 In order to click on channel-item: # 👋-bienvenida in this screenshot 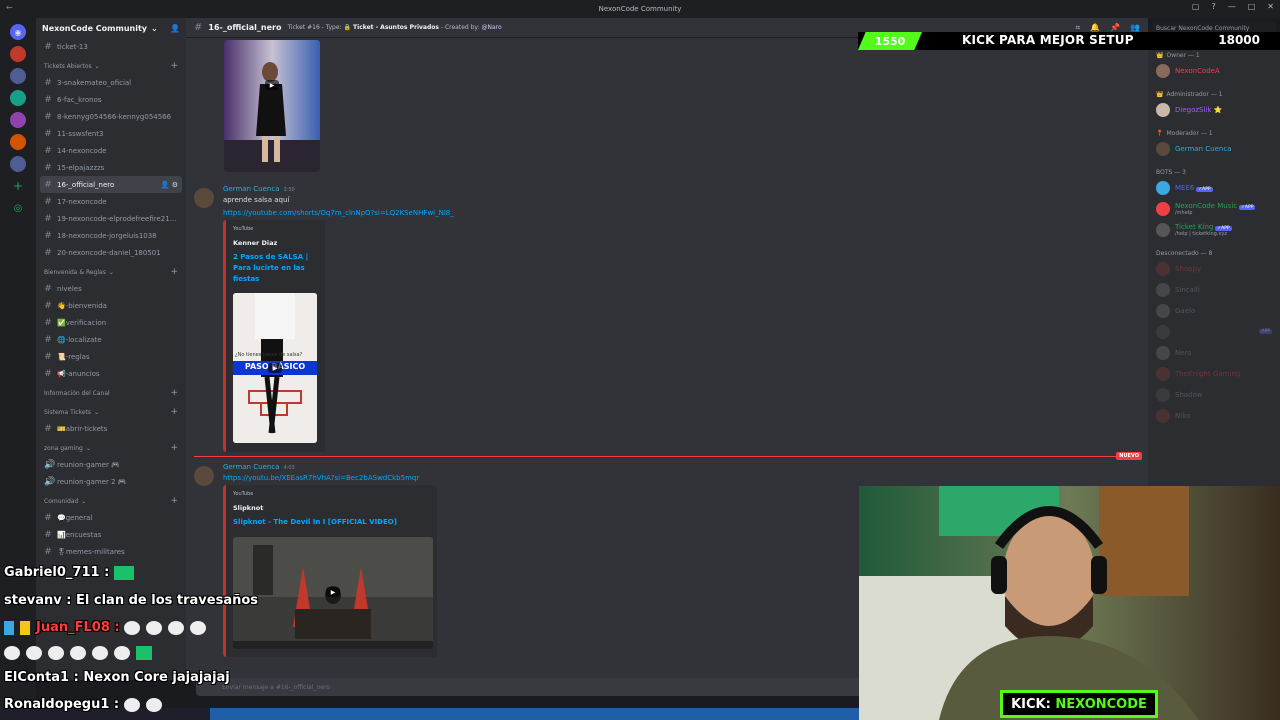, I will do `click(111, 305)`.